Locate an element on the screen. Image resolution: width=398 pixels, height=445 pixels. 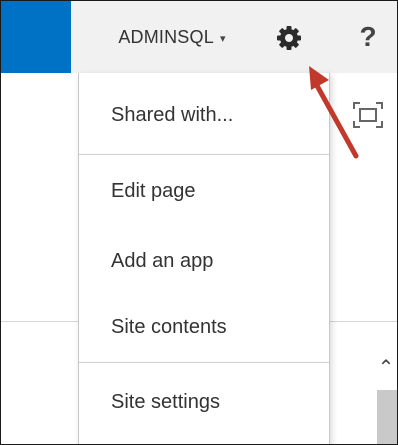
user-menu-button: ADMINSQL ▾ is located at coordinates (172, 37).